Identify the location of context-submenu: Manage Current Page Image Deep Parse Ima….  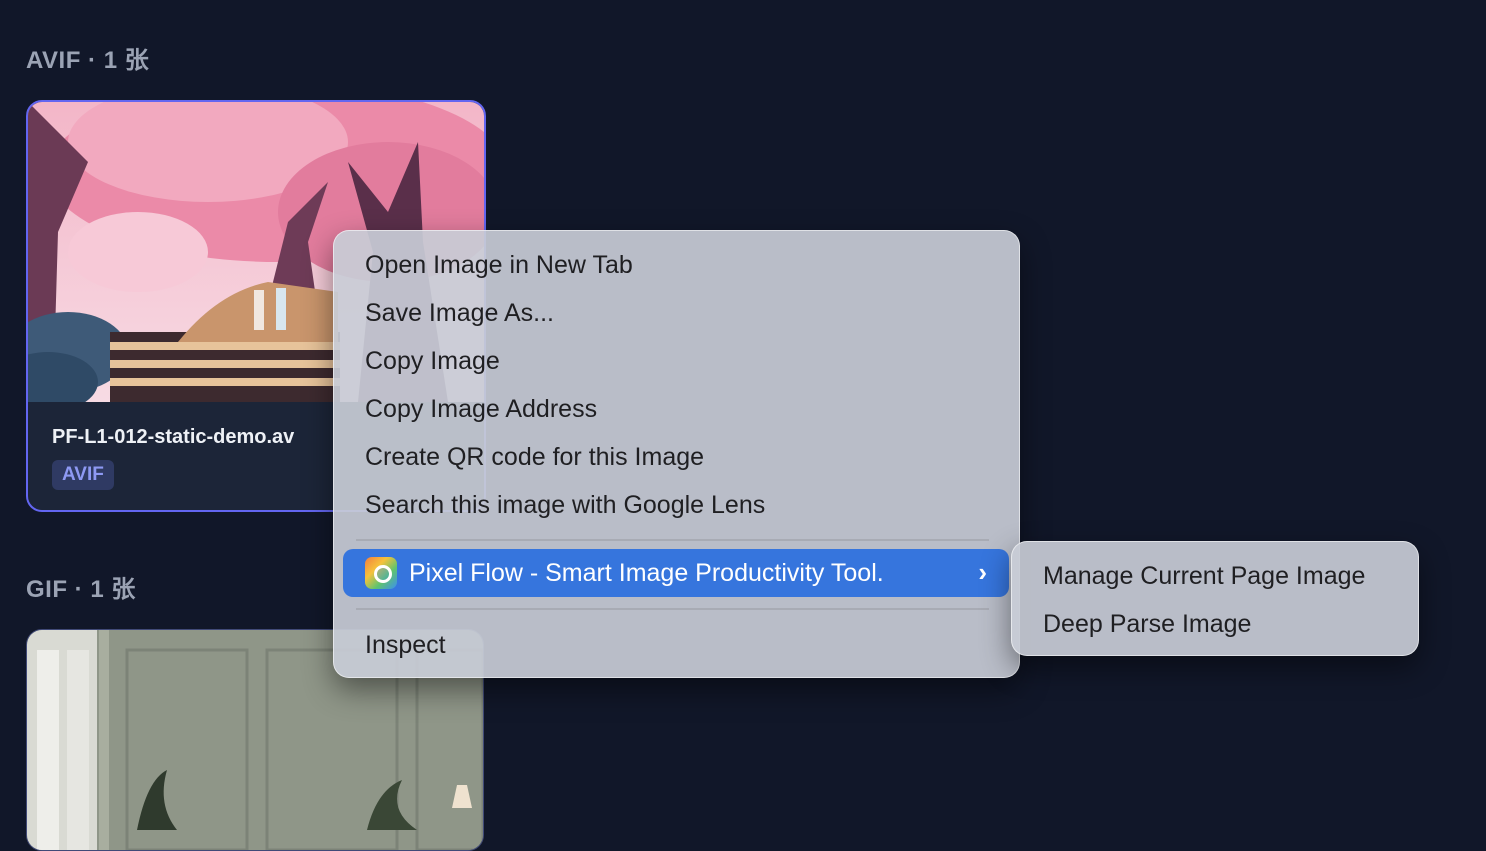
(1215, 598).